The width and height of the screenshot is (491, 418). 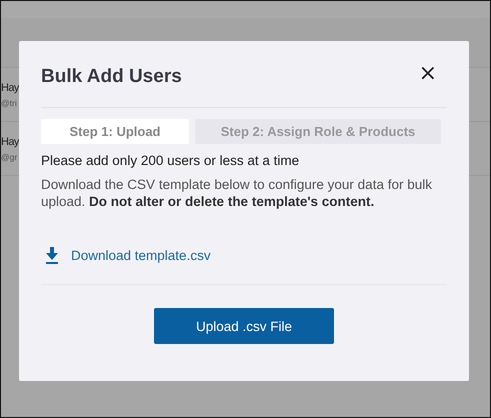 I want to click on limit-text: Please add only 200 users or less at a time, so click(x=170, y=160).